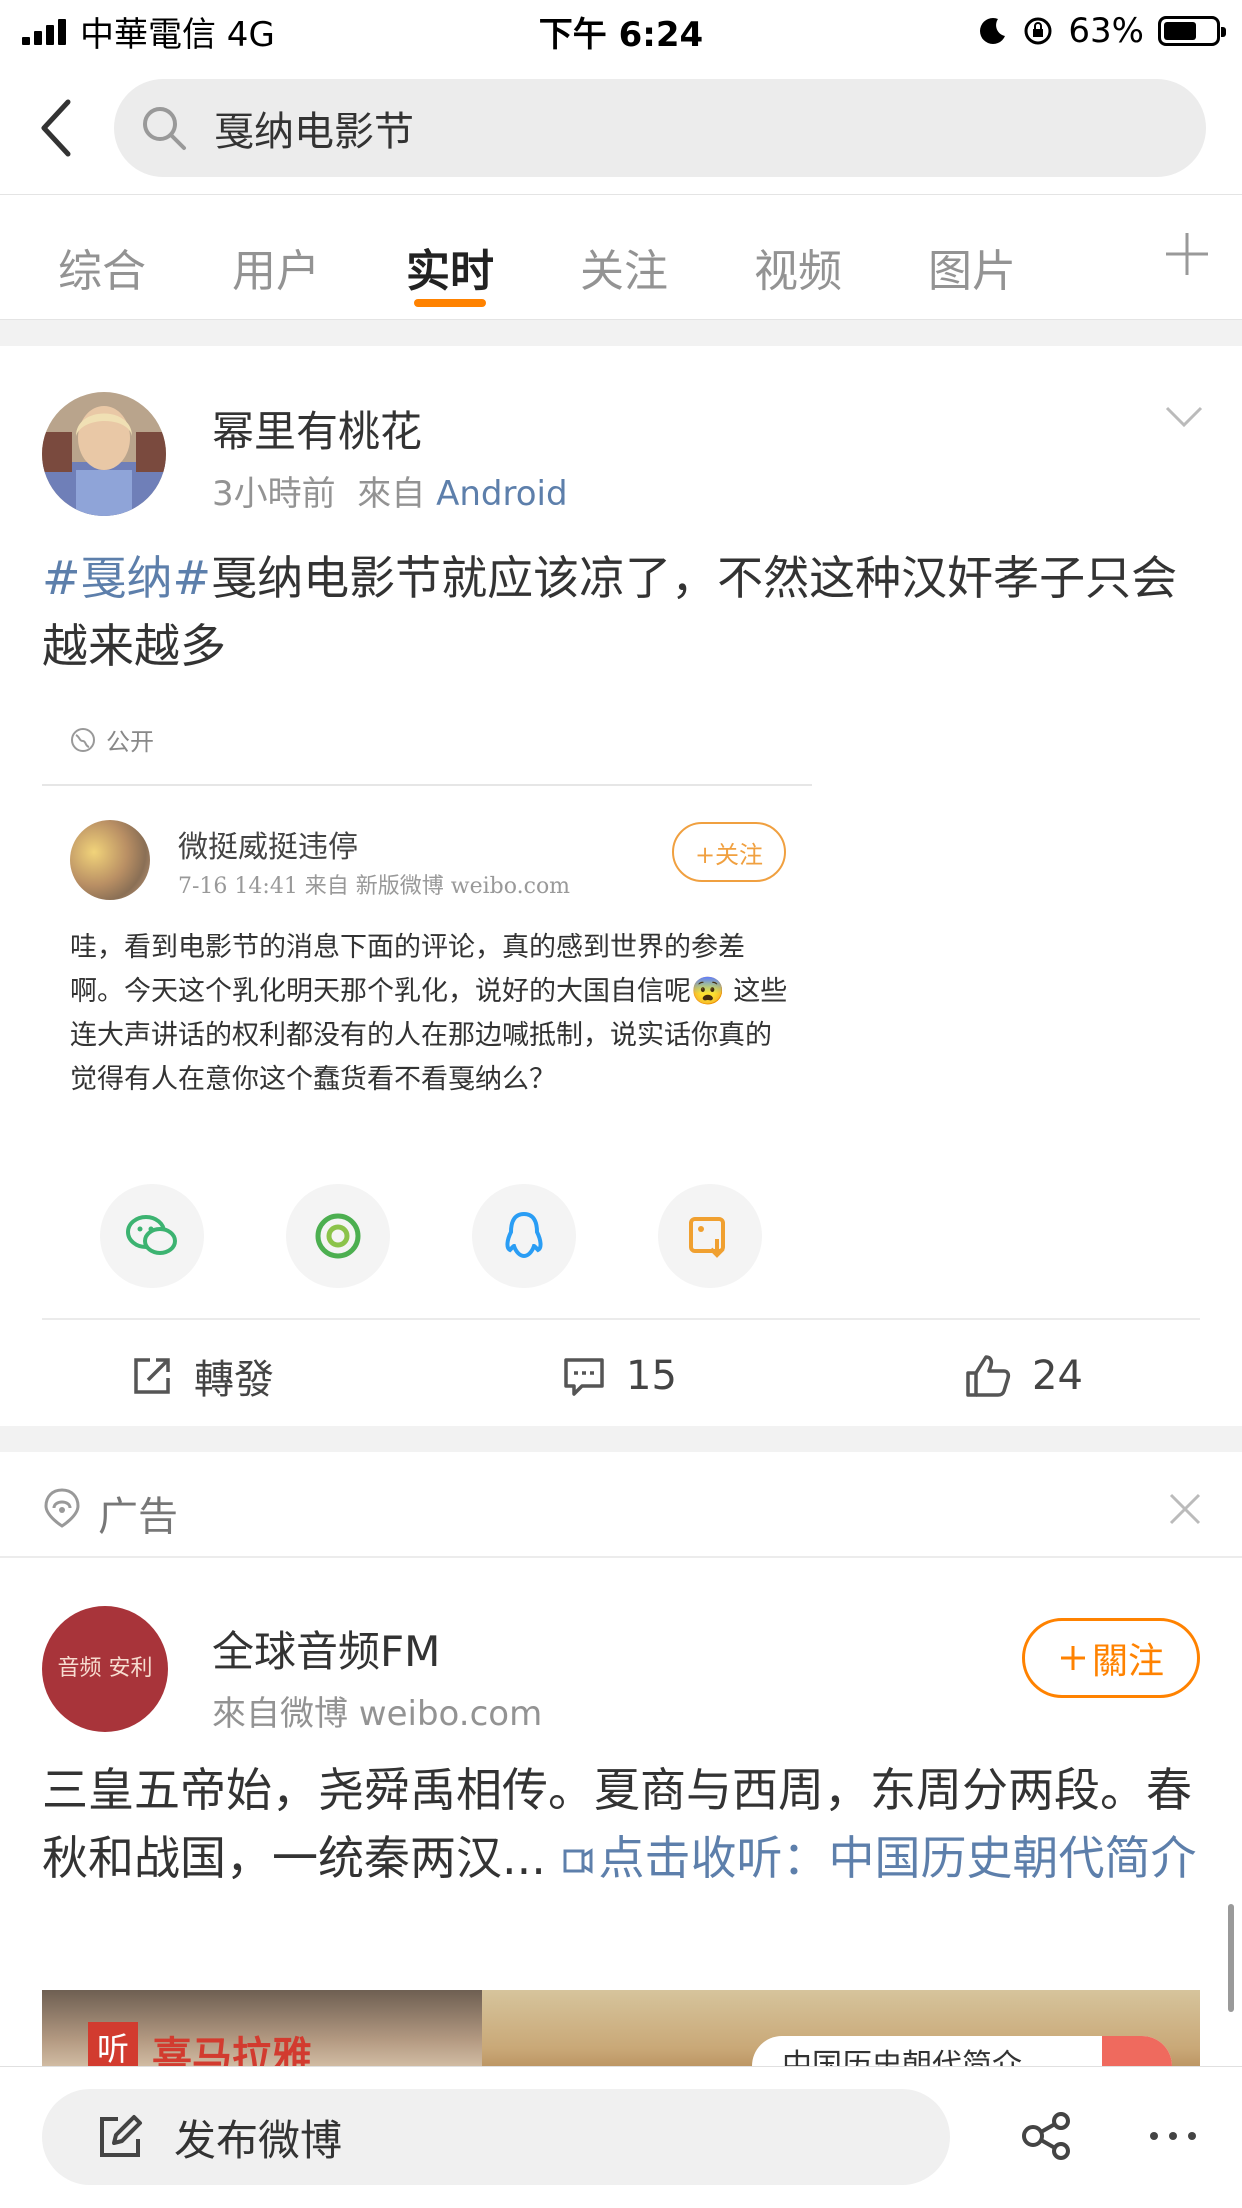 This screenshot has width=1242, height=2208. What do you see at coordinates (102, 267) in the screenshot?
I see `tab-comprehensive: 综合` at bounding box center [102, 267].